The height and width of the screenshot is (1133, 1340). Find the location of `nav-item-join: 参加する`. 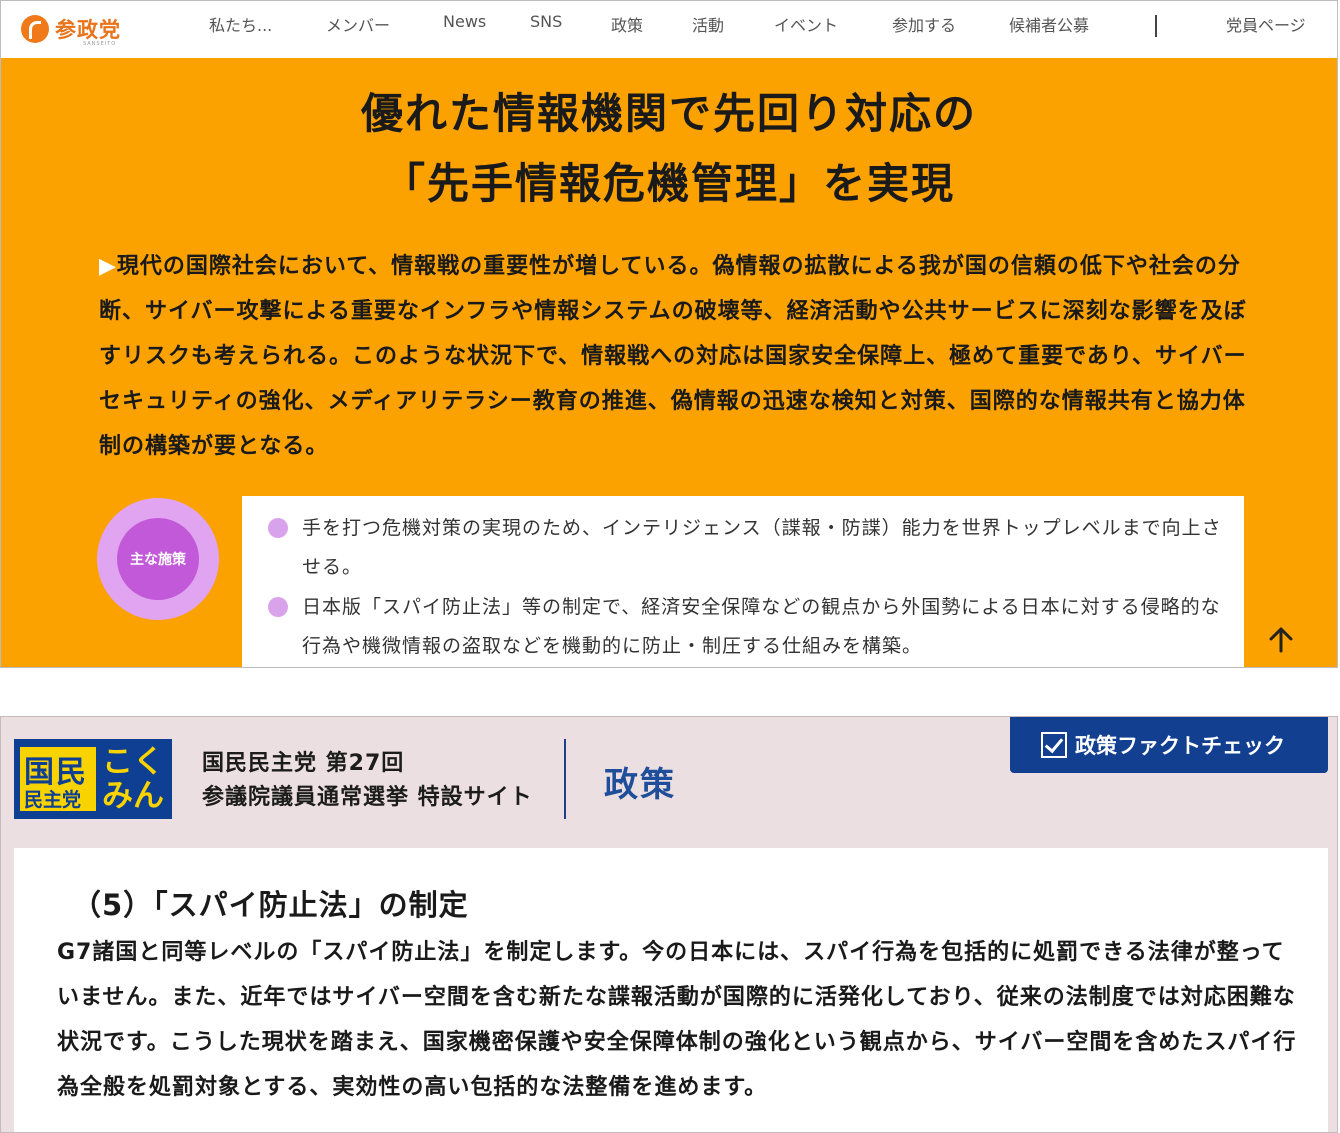

nav-item-join: 参加する is located at coordinates (924, 24).